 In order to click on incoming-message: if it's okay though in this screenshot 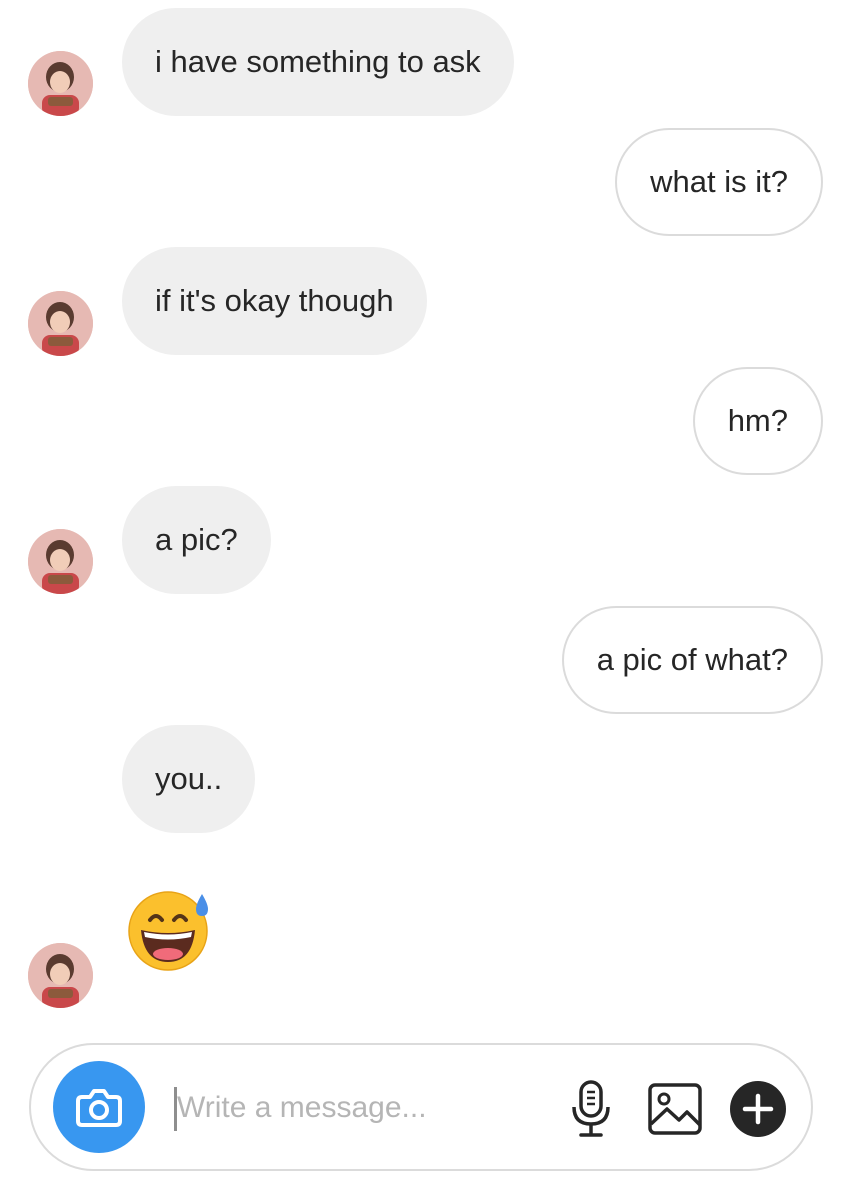, I will do `click(274, 301)`.